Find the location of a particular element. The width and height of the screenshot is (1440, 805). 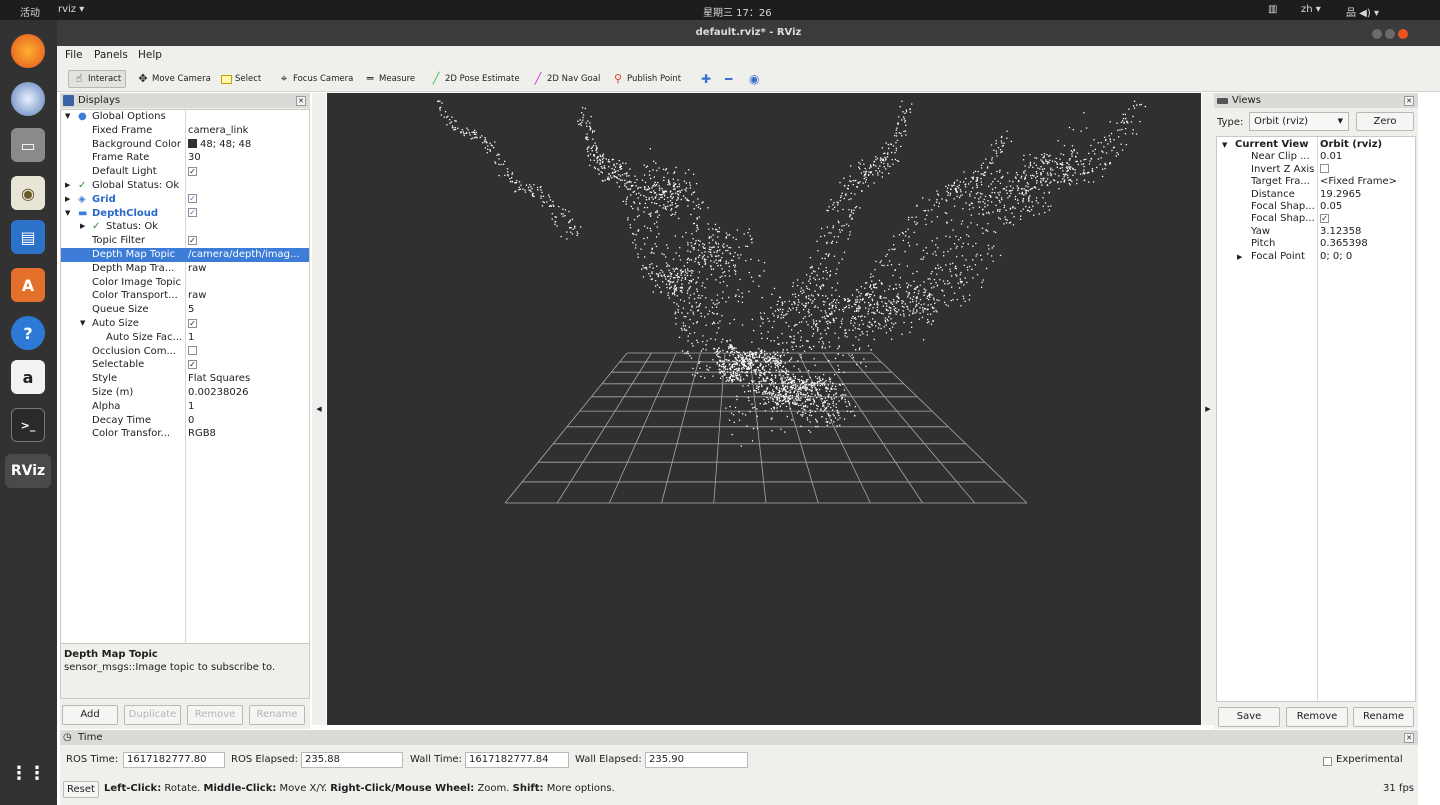

row-value: 30 is located at coordinates (248, 158).